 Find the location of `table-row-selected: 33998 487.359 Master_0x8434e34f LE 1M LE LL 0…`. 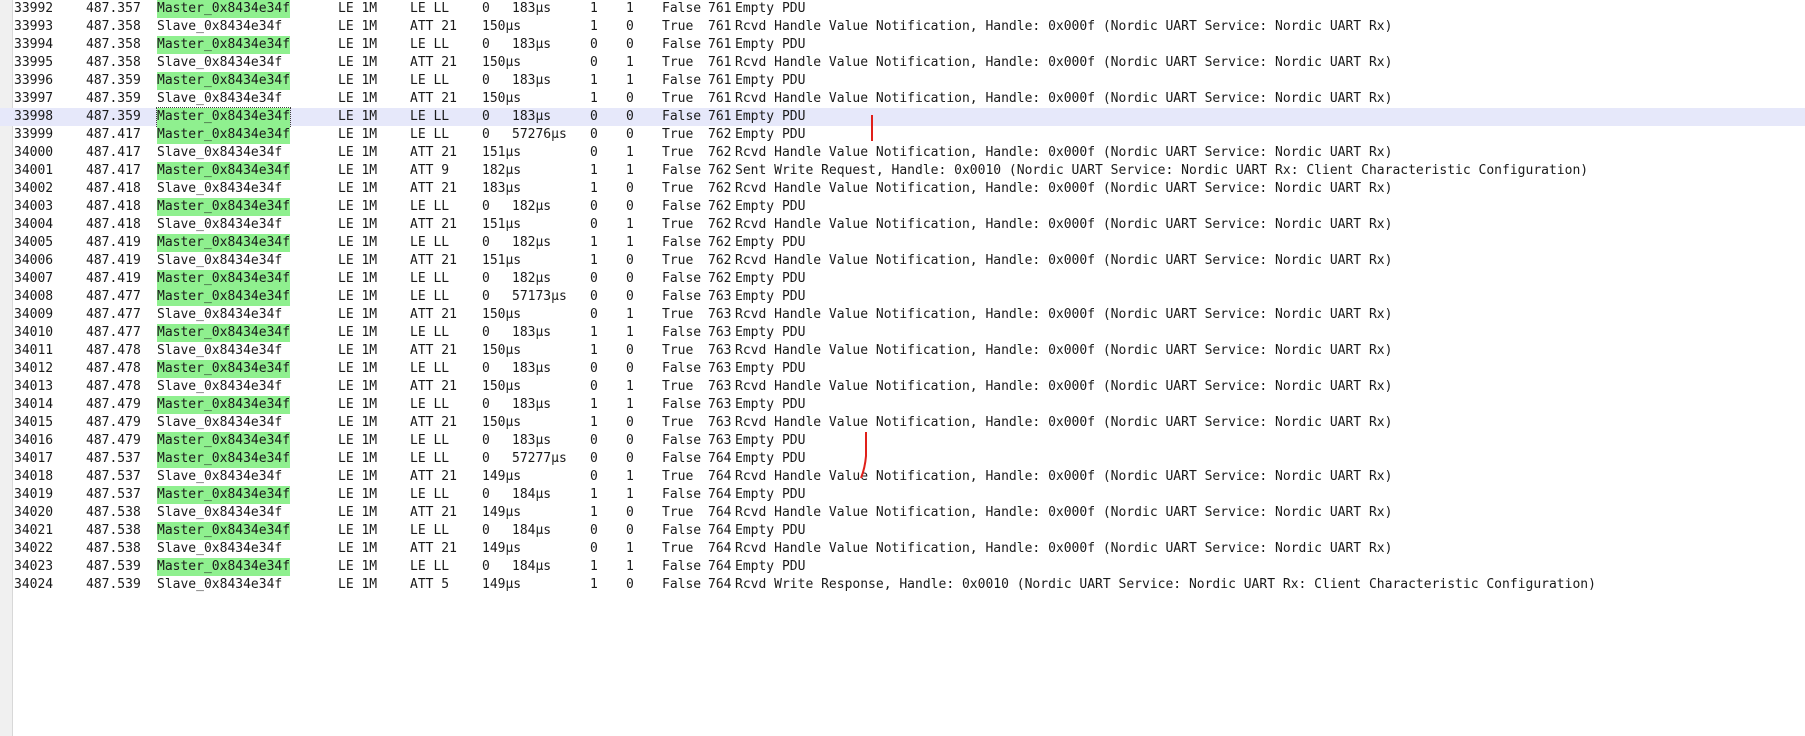

table-row-selected: 33998 487.359 Master_0x8434e34f LE 1M LE LL 0… is located at coordinates (902, 117).